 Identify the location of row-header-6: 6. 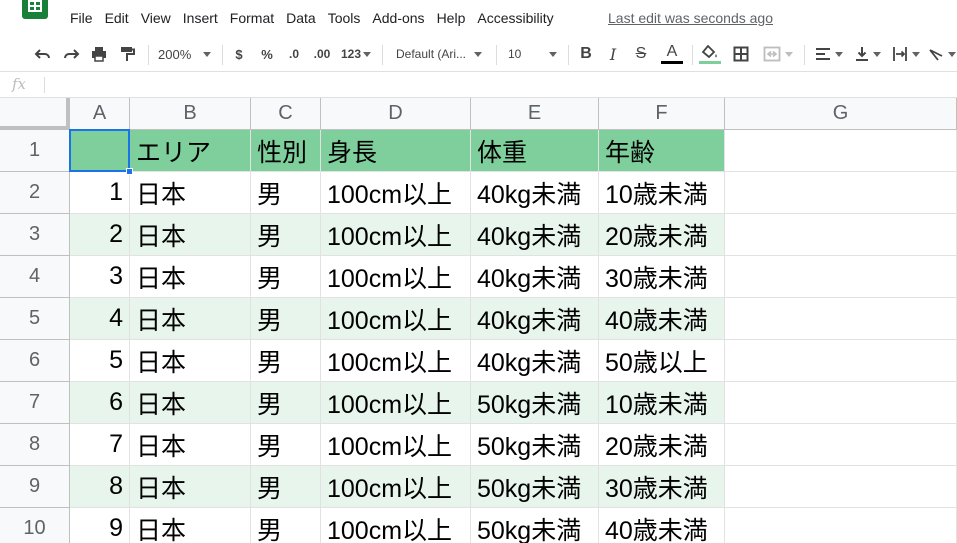
(35, 361).